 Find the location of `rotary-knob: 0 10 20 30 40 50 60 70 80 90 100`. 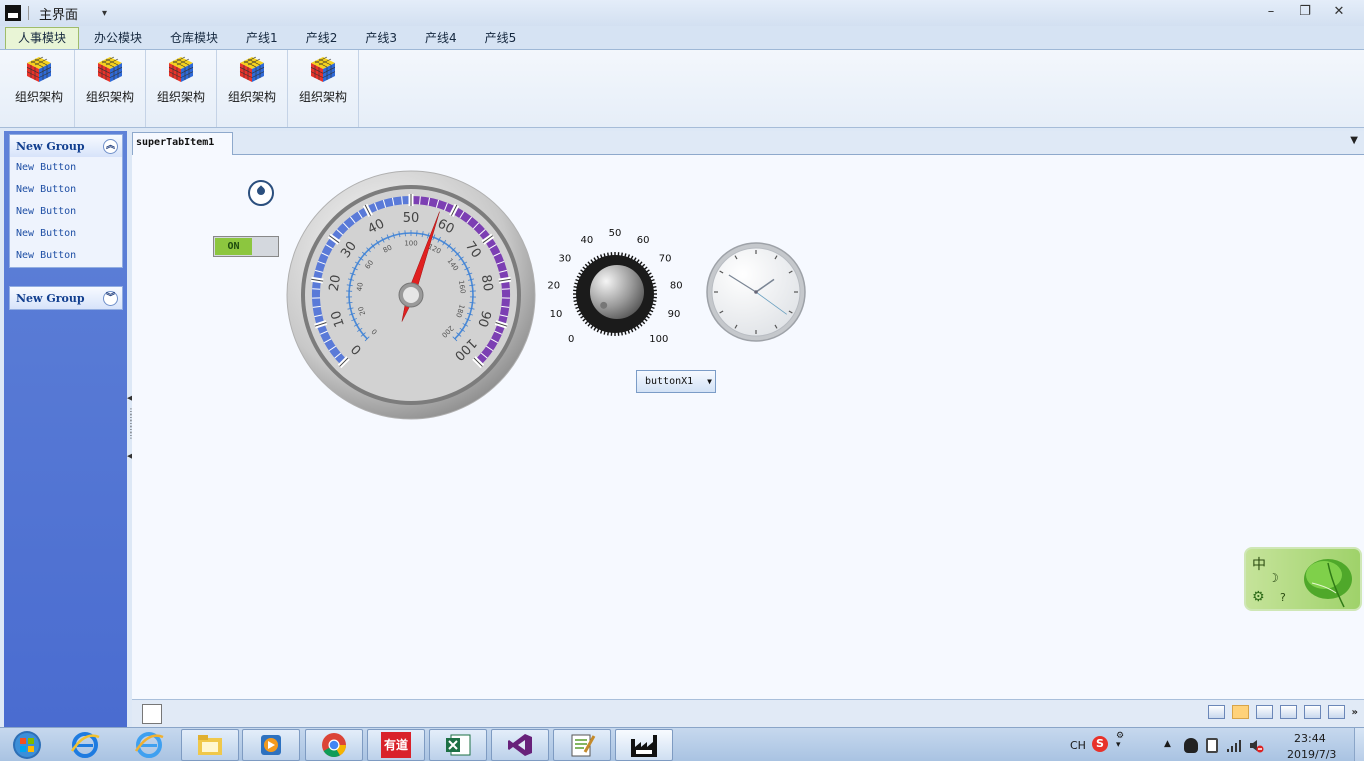

rotary-knob: 0 10 20 30 40 50 60 70 80 90 100 is located at coordinates (612, 287).